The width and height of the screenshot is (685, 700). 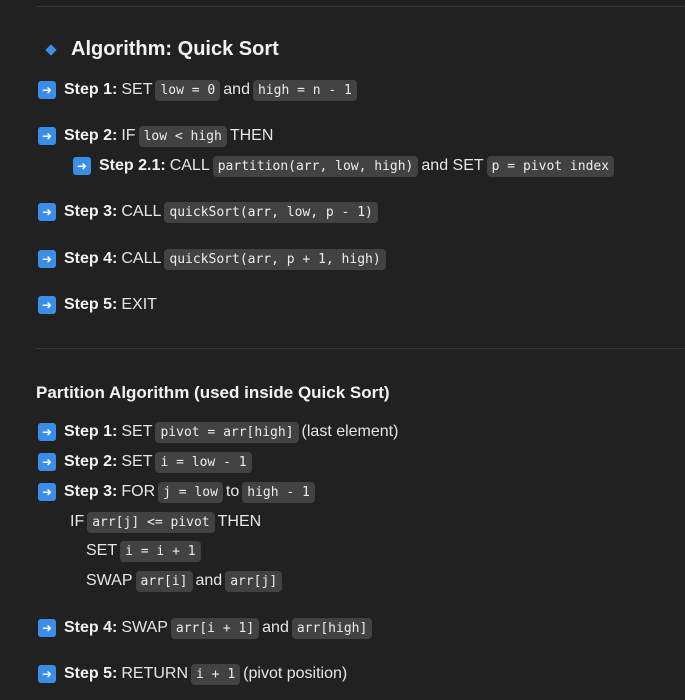 What do you see at coordinates (278, 492) in the screenshot?
I see `inline-code: high - 1` at bounding box center [278, 492].